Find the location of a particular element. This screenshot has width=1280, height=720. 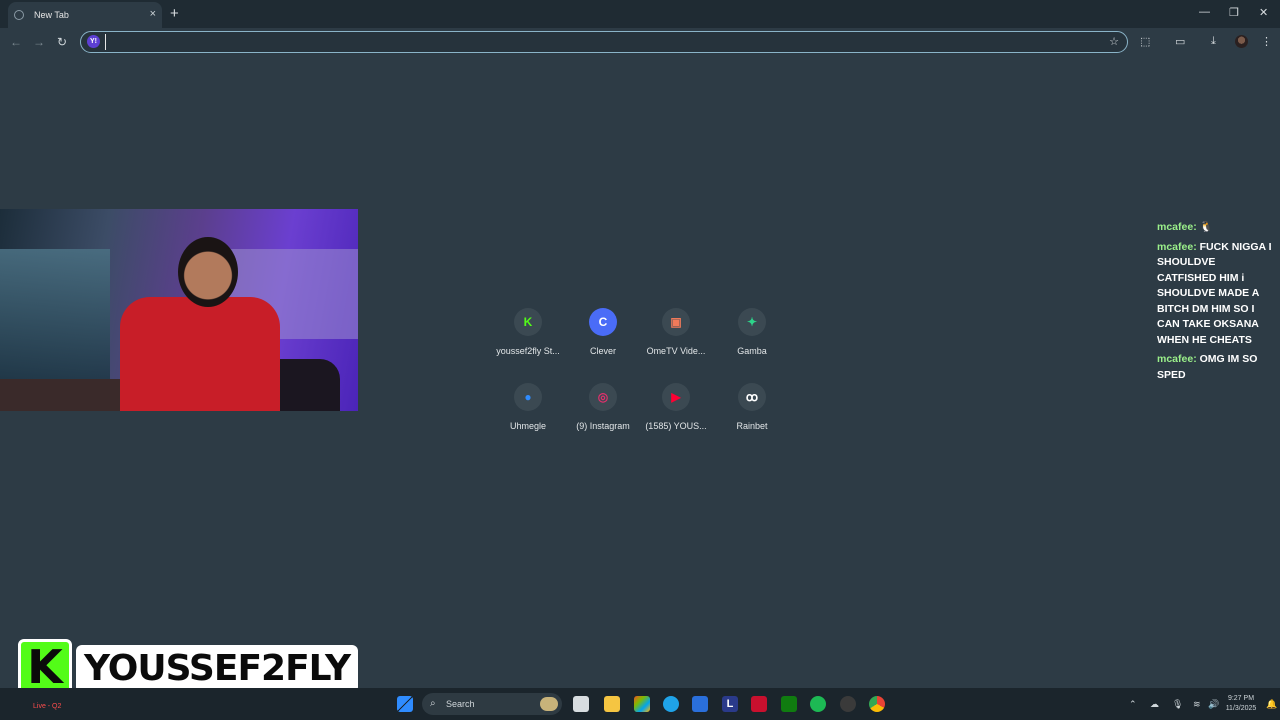

wifi-icon: ≋ is located at coordinates (1197, 704).